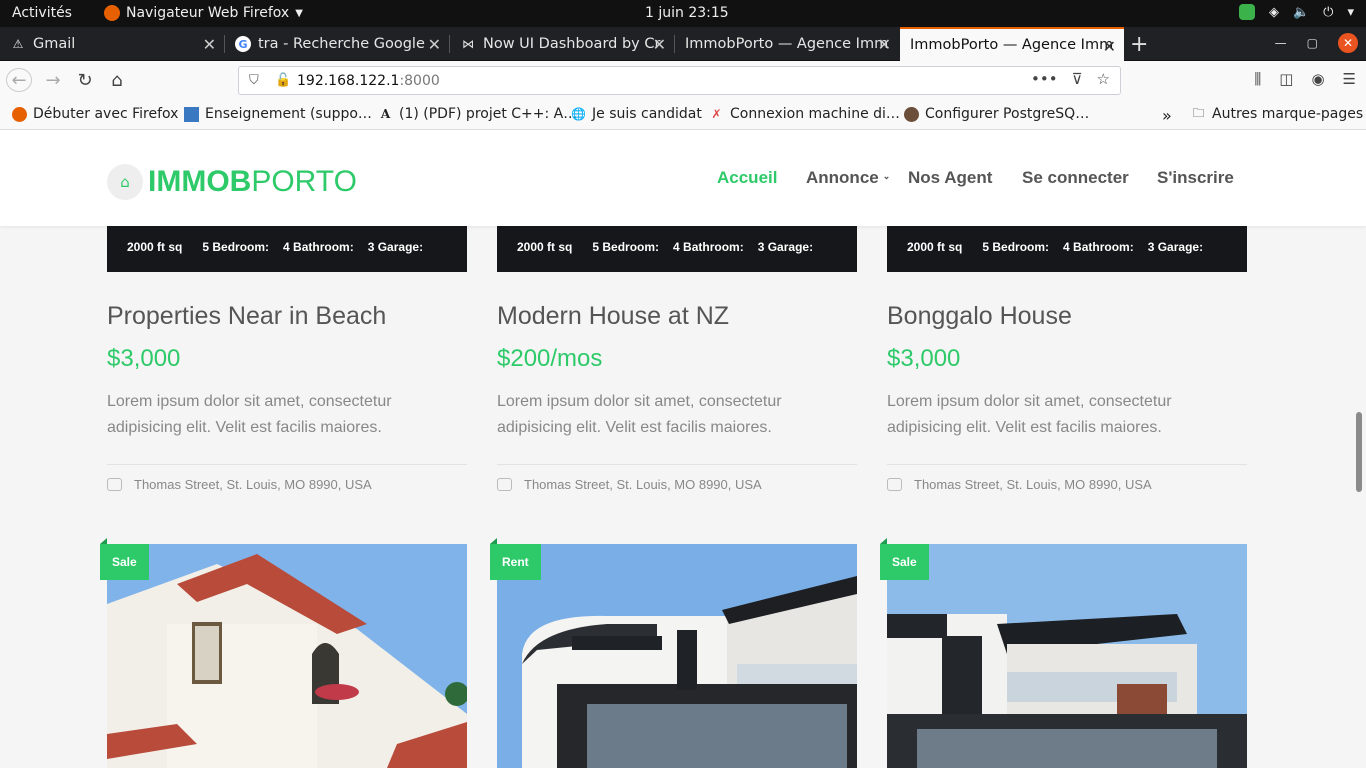 The height and width of the screenshot is (768, 1366). What do you see at coordinates (572, 44) in the screenshot?
I see `tab-title: Now UI Dashboard by Cr` at bounding box center [572, 44].